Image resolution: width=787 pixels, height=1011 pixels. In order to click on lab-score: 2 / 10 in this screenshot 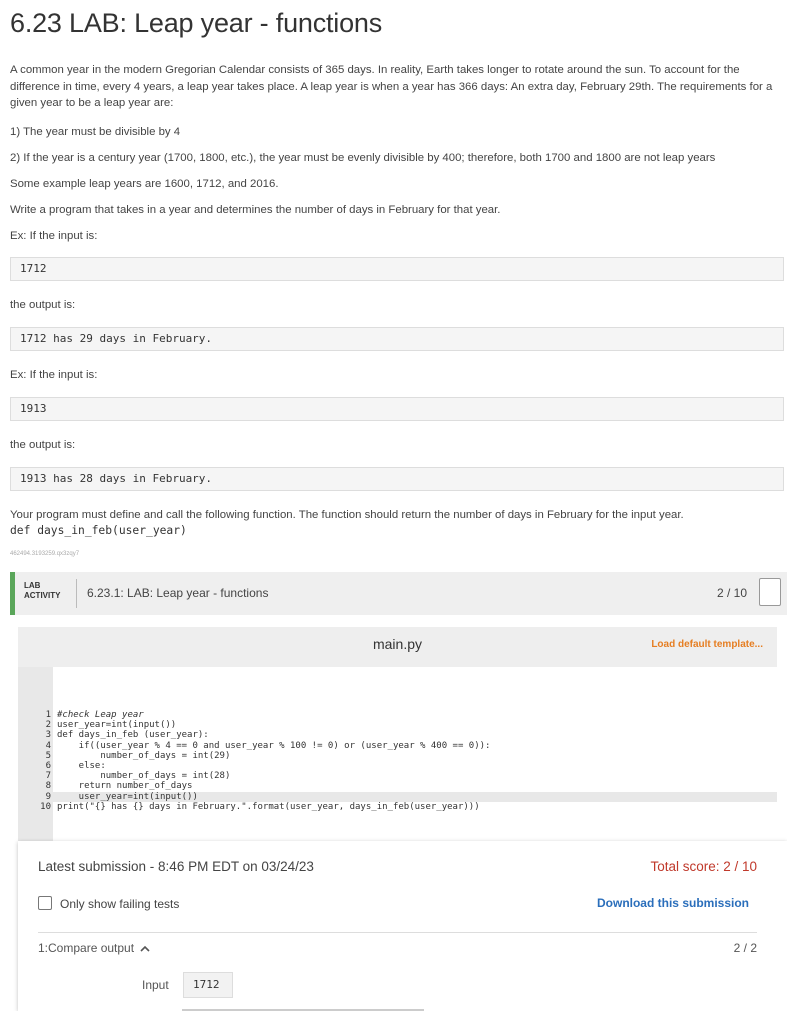, I will do `click(731, 593)`.